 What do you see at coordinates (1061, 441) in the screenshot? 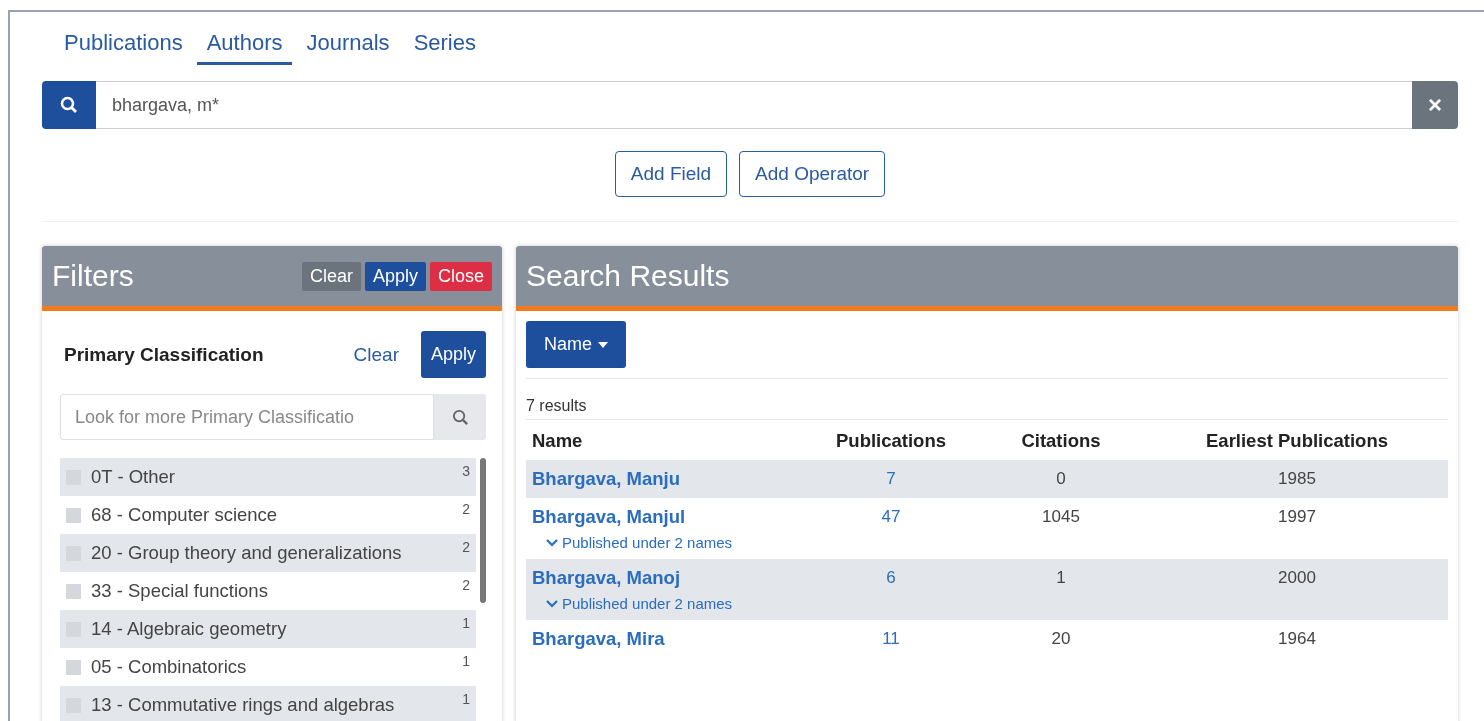
I see `column-header: Citations` at bounding box center [1061, 441].